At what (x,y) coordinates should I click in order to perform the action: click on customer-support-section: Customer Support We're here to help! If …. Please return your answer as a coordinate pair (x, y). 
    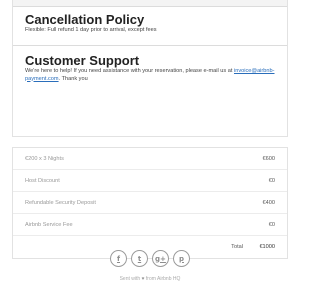
    Looking at the image, I should click on (150, 68).